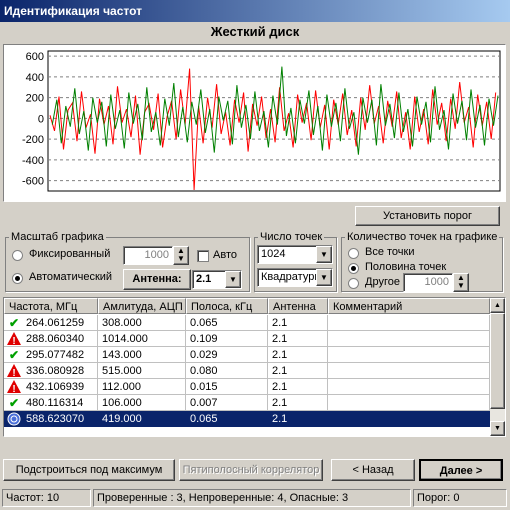 The width and height of the screenshot is (510, 510). I want to click on auto-checkbox-label: Авто, so click(225, 255).